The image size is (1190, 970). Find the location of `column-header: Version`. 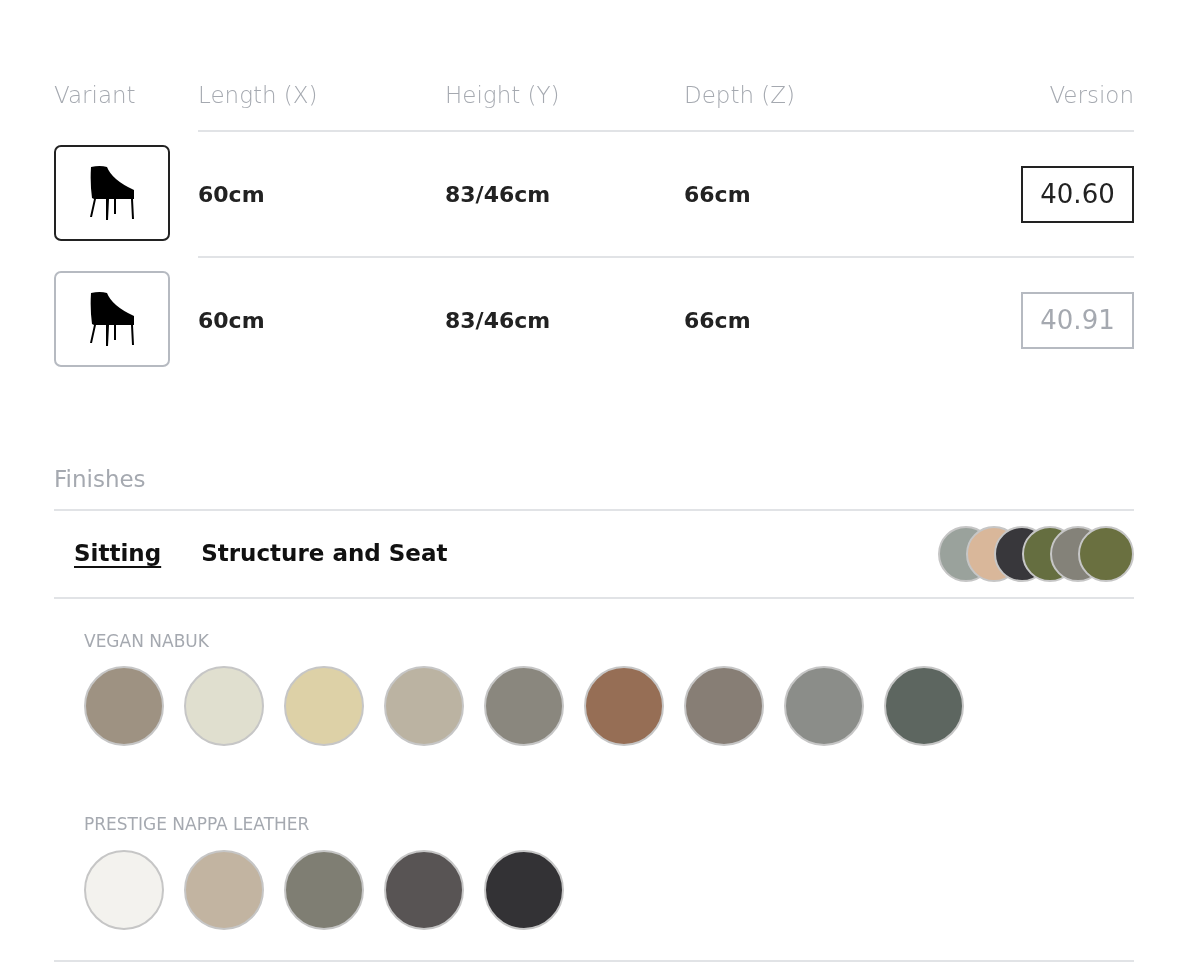

column-header: Version is located at coordinates (1091, 95).